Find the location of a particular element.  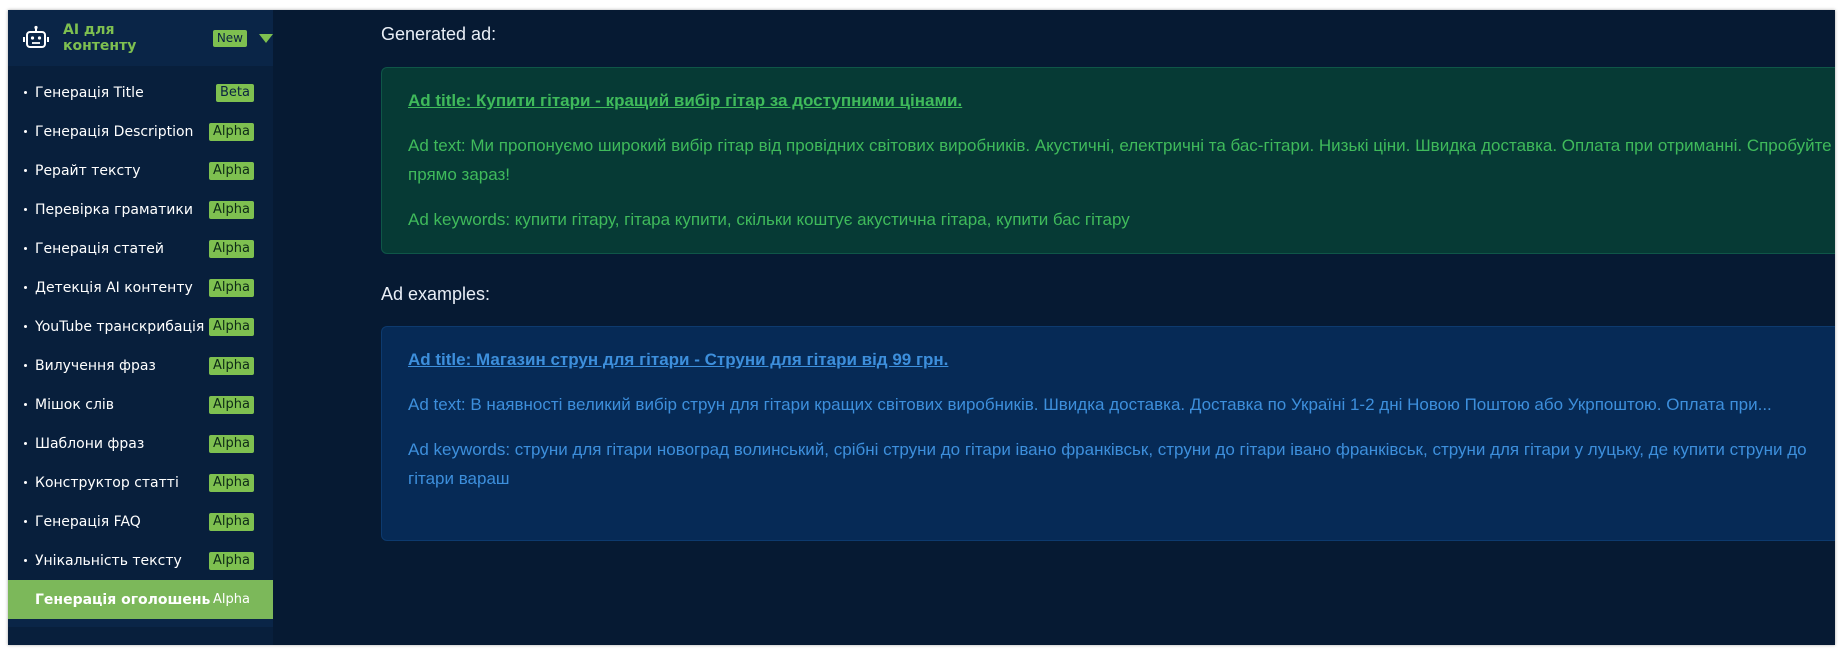

sidebar-section-header: AI для контенту New is located at coordinates (140, 38).